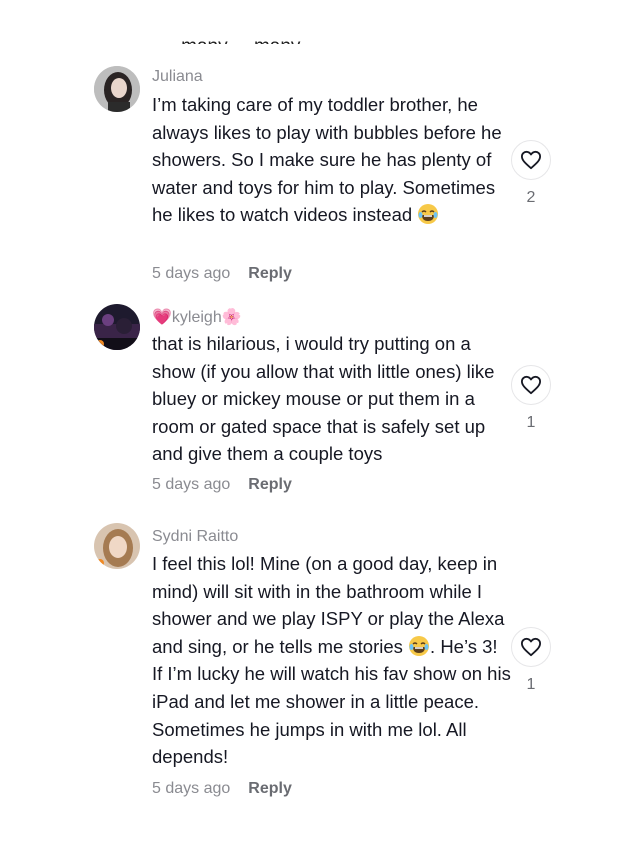 The height and width of the screenshot is (853, 640). I want to click on comment-username: Juliana, so click(177, 77).